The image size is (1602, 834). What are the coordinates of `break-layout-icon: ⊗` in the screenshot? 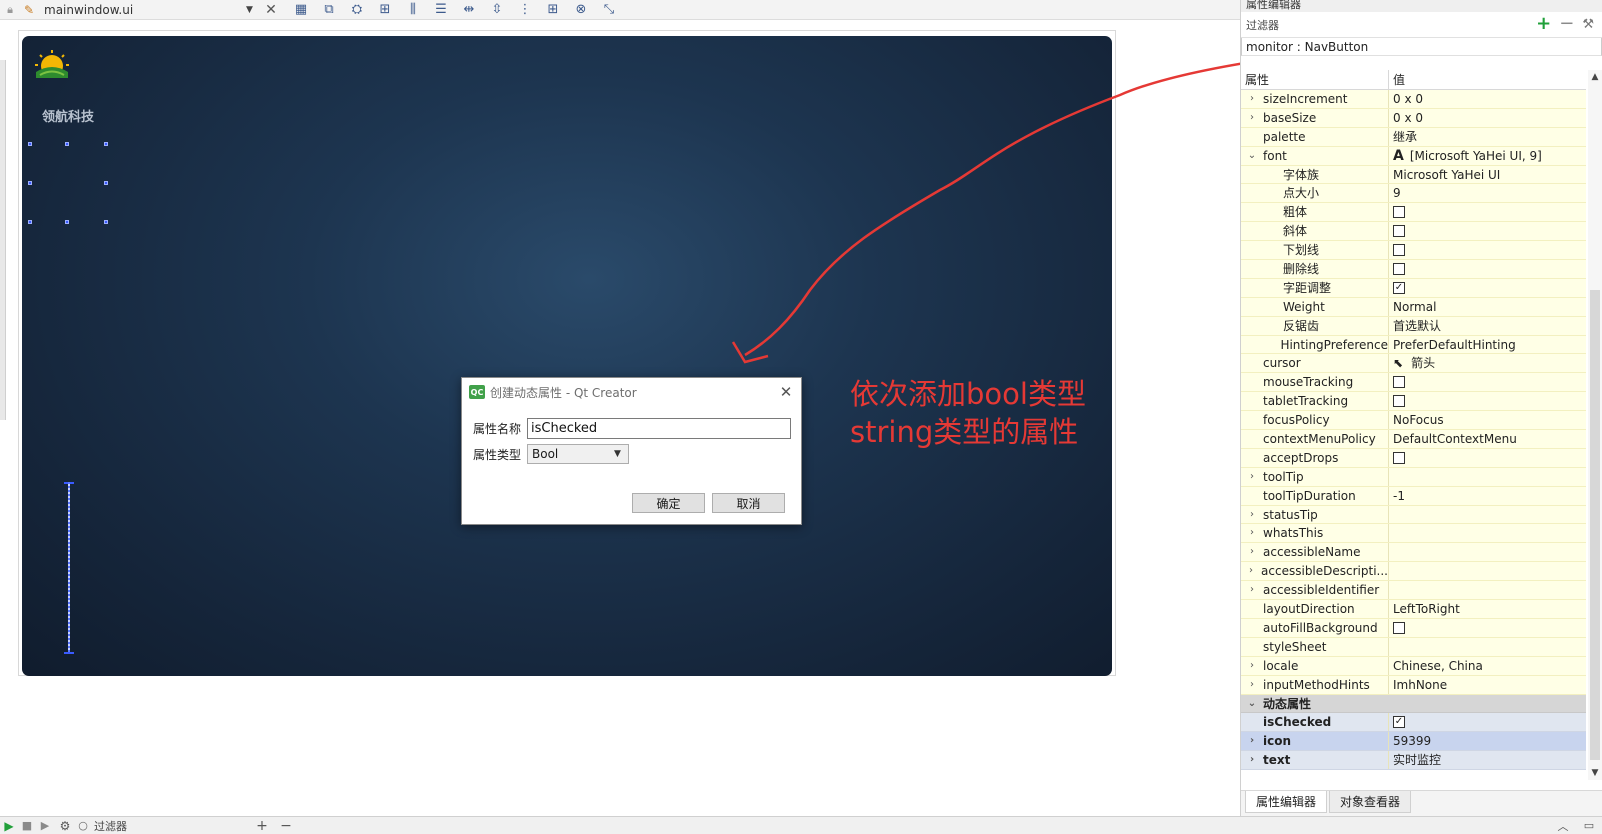 It's located at (581, 10).